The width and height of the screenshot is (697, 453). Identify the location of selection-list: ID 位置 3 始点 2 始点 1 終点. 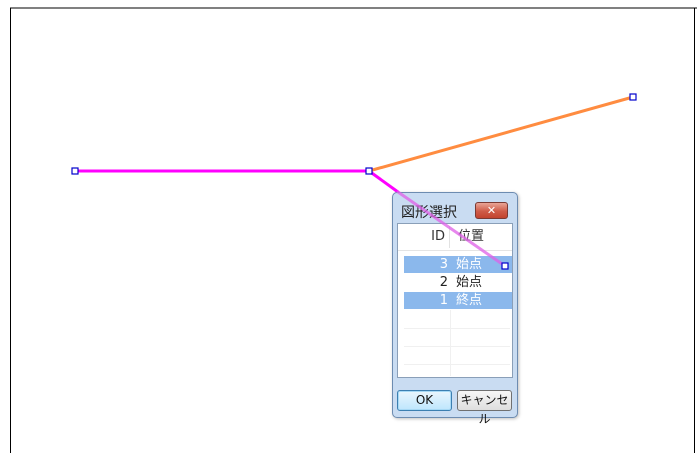
(455, 300).